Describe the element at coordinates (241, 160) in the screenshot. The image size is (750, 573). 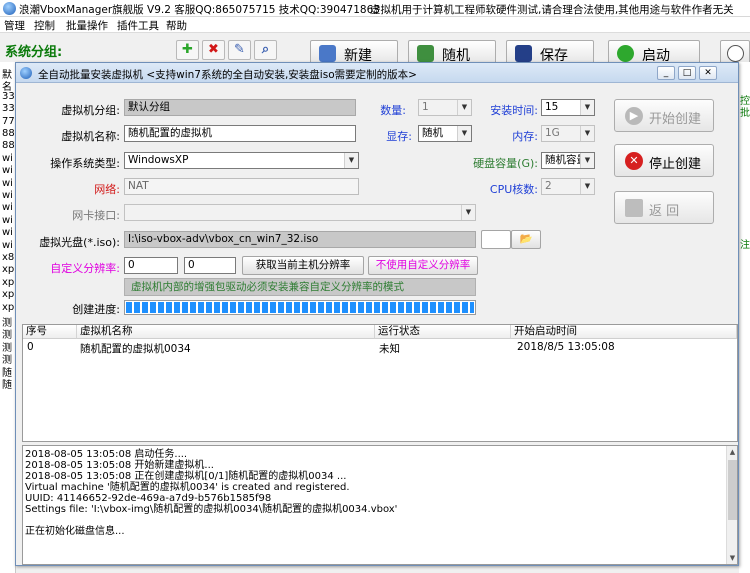
I see `os-type-select: WindowsXP ▼` at that location.